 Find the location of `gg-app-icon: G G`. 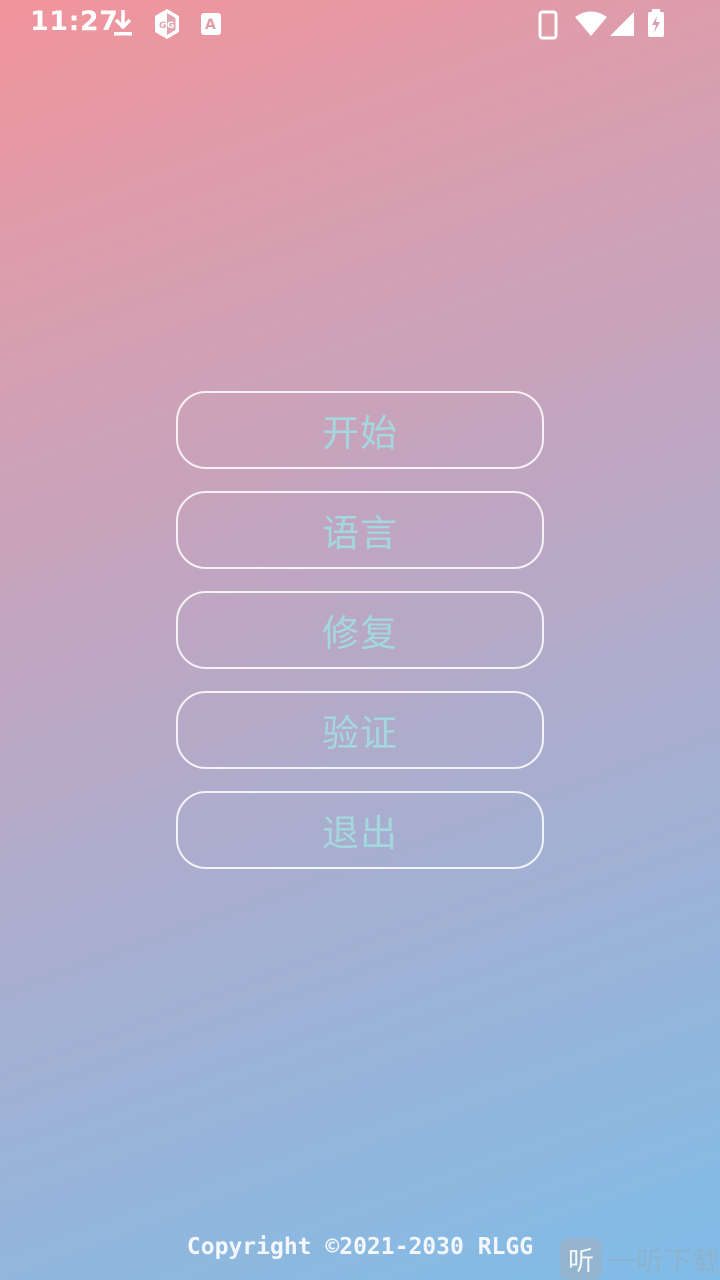

gg-app-icon: G G is located at coordinates (167, 24).